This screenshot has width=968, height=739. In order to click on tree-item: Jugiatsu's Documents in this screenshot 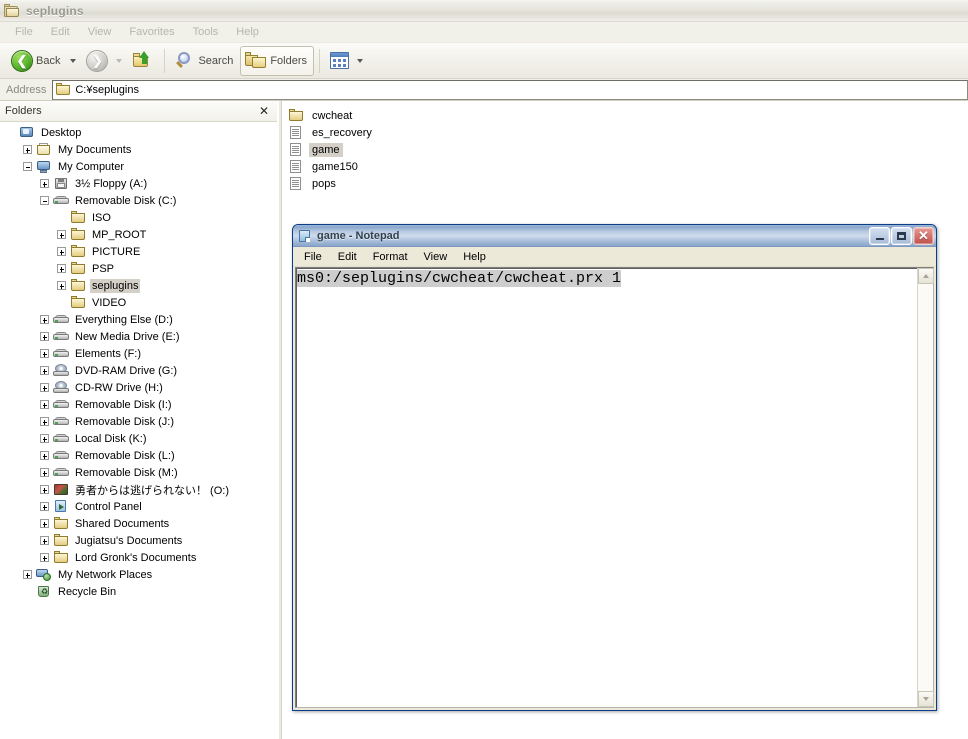, I will do `click(138, 540)`.